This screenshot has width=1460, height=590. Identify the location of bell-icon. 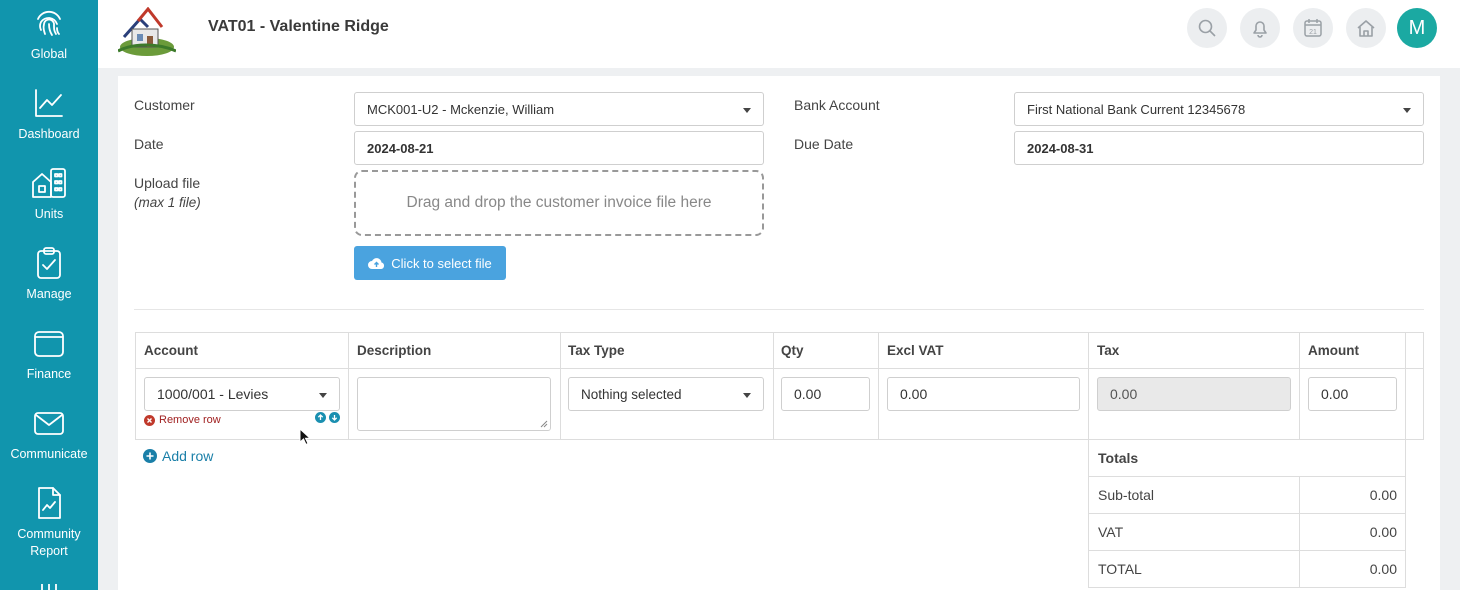
(1260, 29).